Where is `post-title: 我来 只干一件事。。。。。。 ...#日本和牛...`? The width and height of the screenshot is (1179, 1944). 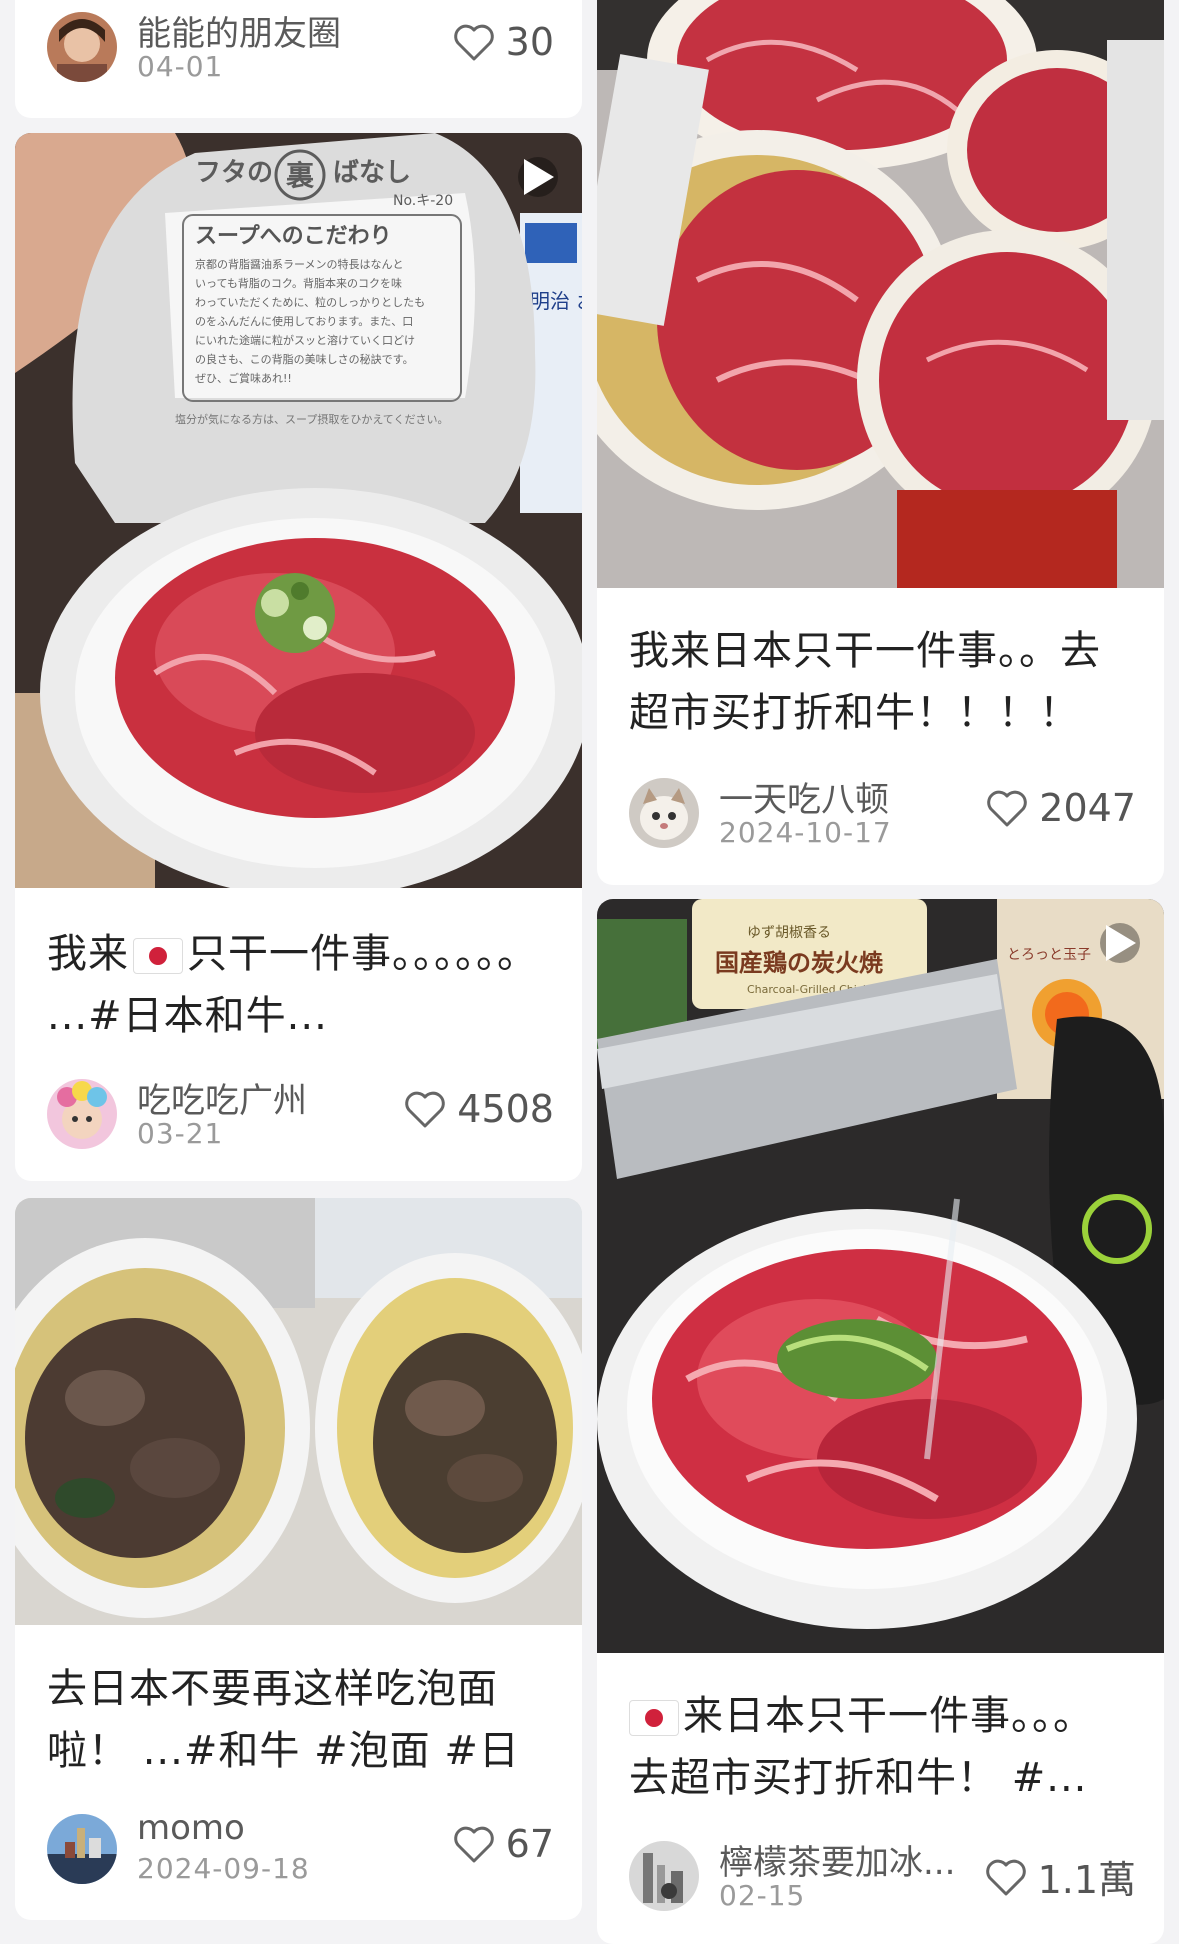 post-title: 我来 只干一件事。。。。。。 ...#日本和牛... is located at coordinates (299, 985).